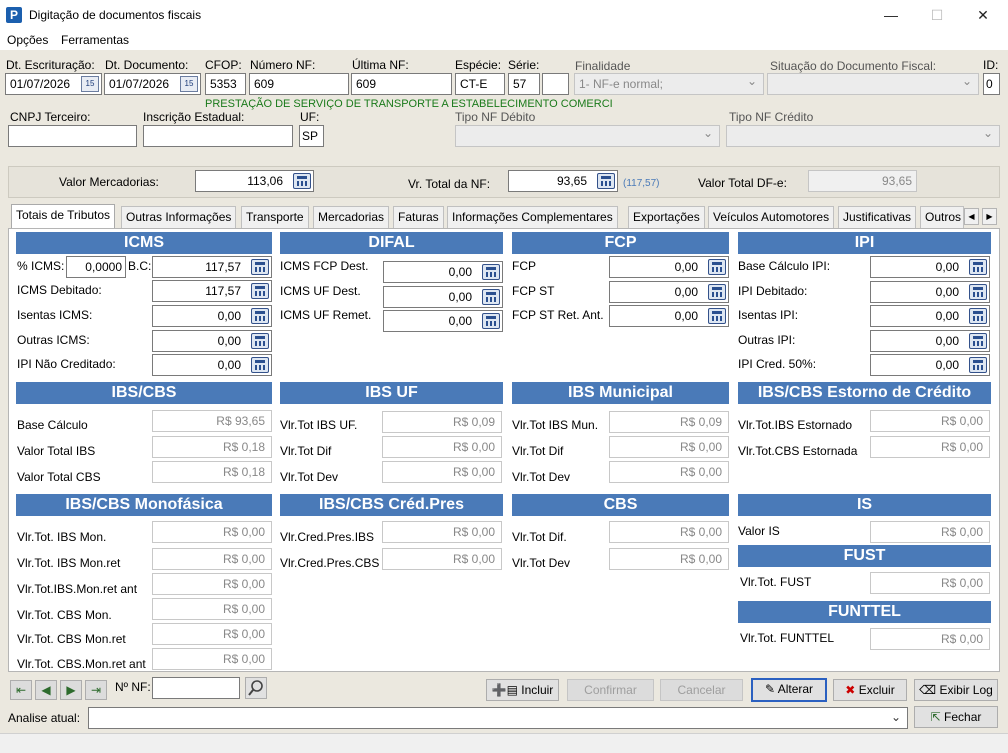  What do you see at coordinates (669, 316) in the screenshot?
I see `fcp-row-2-field: 0,00` at bounding box center [669, 316].